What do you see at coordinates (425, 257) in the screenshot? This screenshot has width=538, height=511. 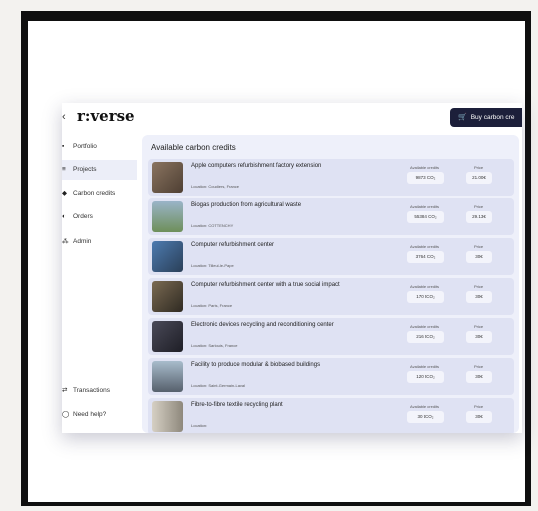 I see `credits-value: 3764 CO₂` at bounding box center [425, 257].